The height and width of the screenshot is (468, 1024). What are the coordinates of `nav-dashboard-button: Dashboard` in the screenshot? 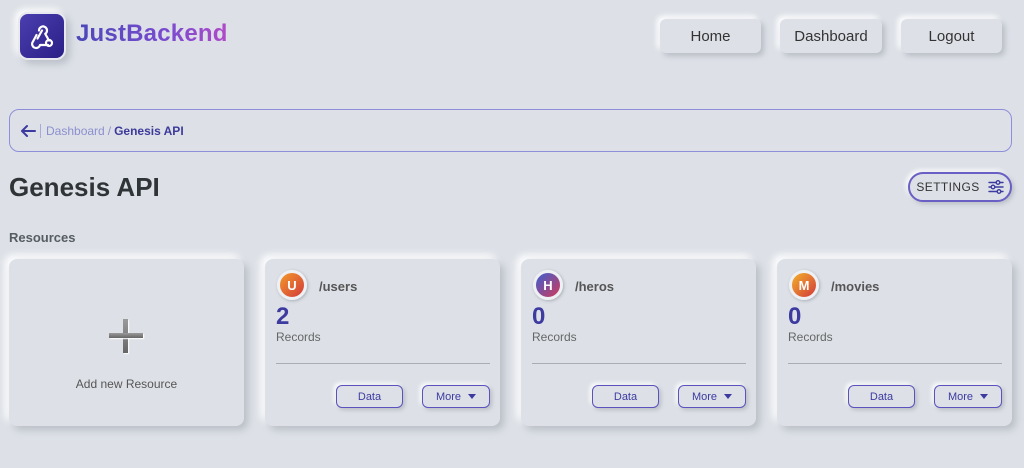 It's located at (831, 36).